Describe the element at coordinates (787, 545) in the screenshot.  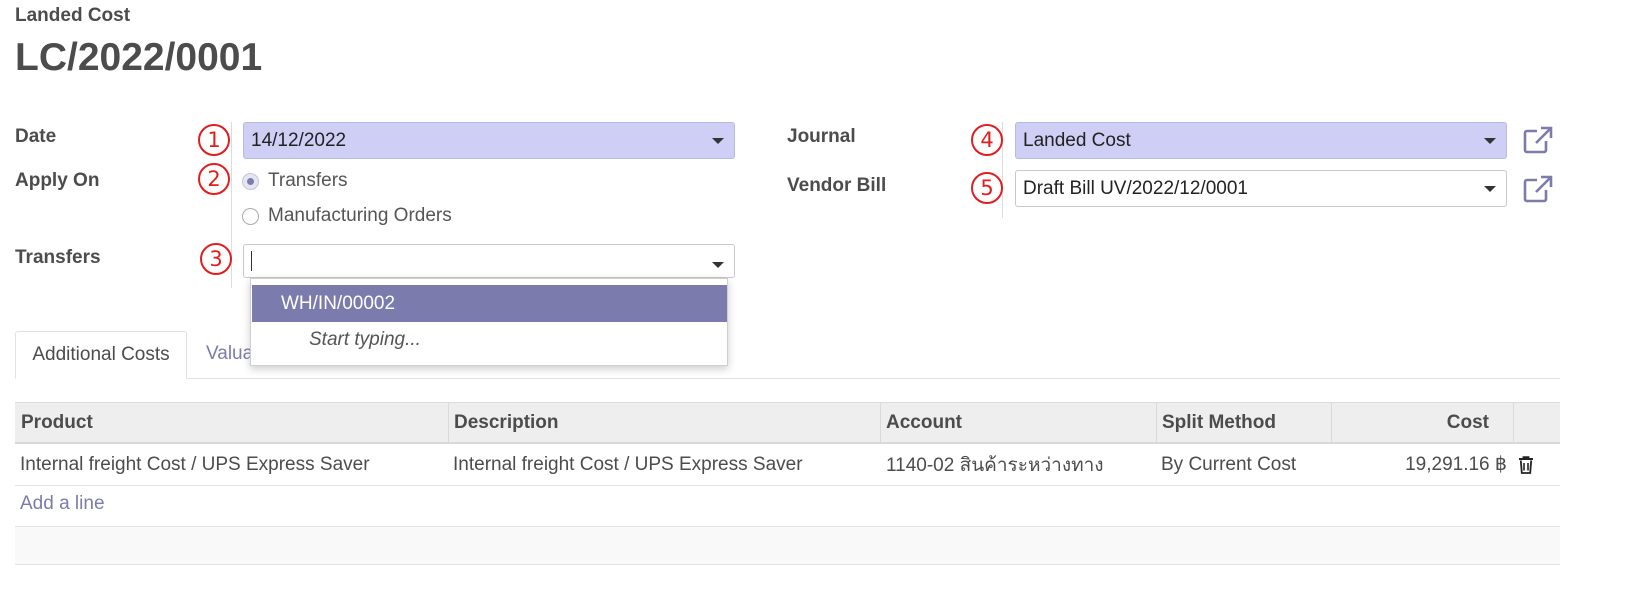
I see `empty-row` at that location.